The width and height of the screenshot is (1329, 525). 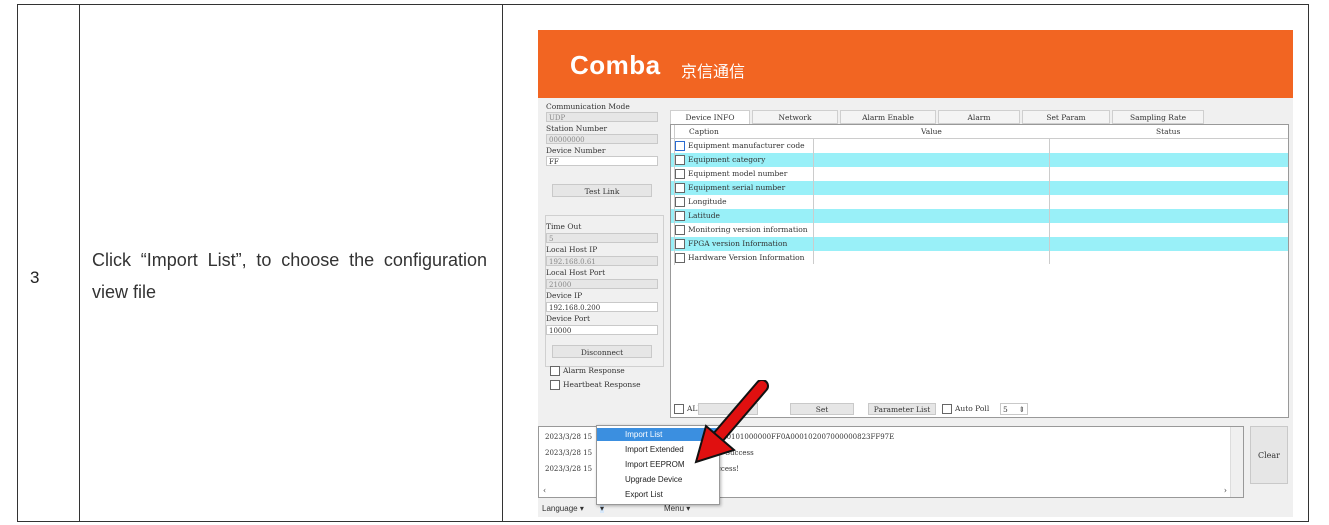 I want to click on test-link-button: Test Link, so click(x=602, y=190).